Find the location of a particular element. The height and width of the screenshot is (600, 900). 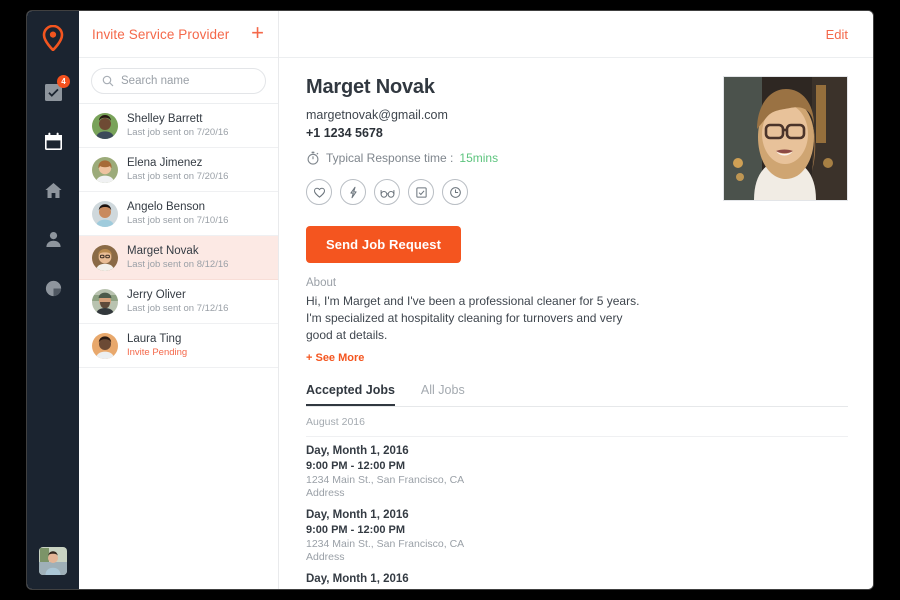

contact-name: Shelley Barrett is located at coordinates (165, 119).